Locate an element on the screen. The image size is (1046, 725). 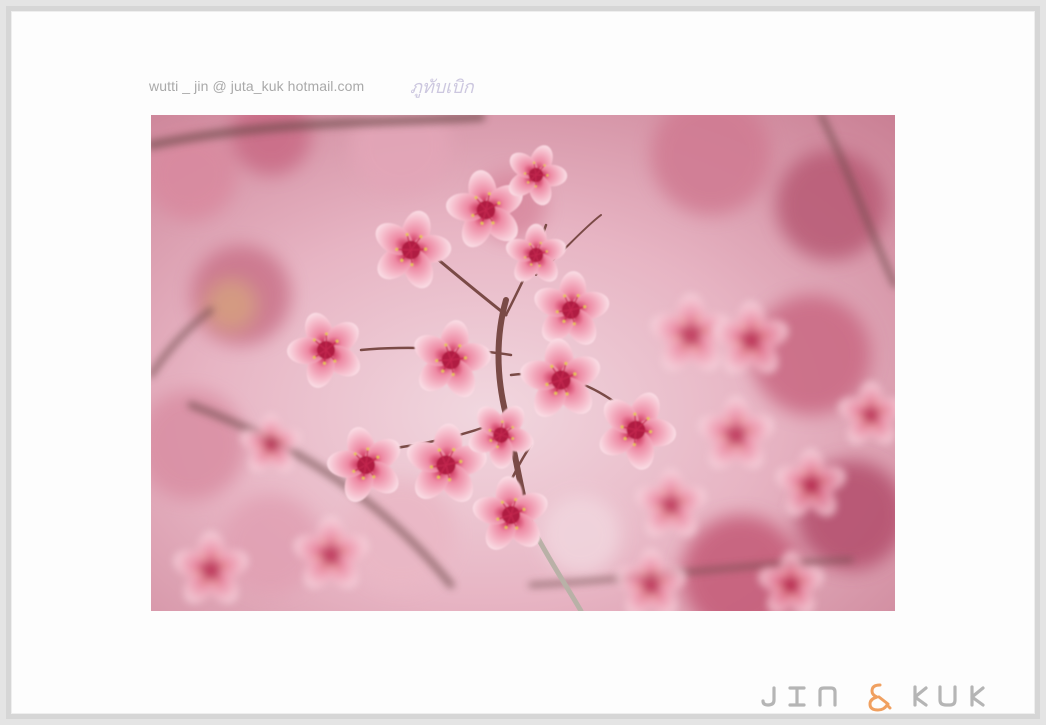
thai-location-credit: ภูทับเบิก is located at coordinates (442, 87).